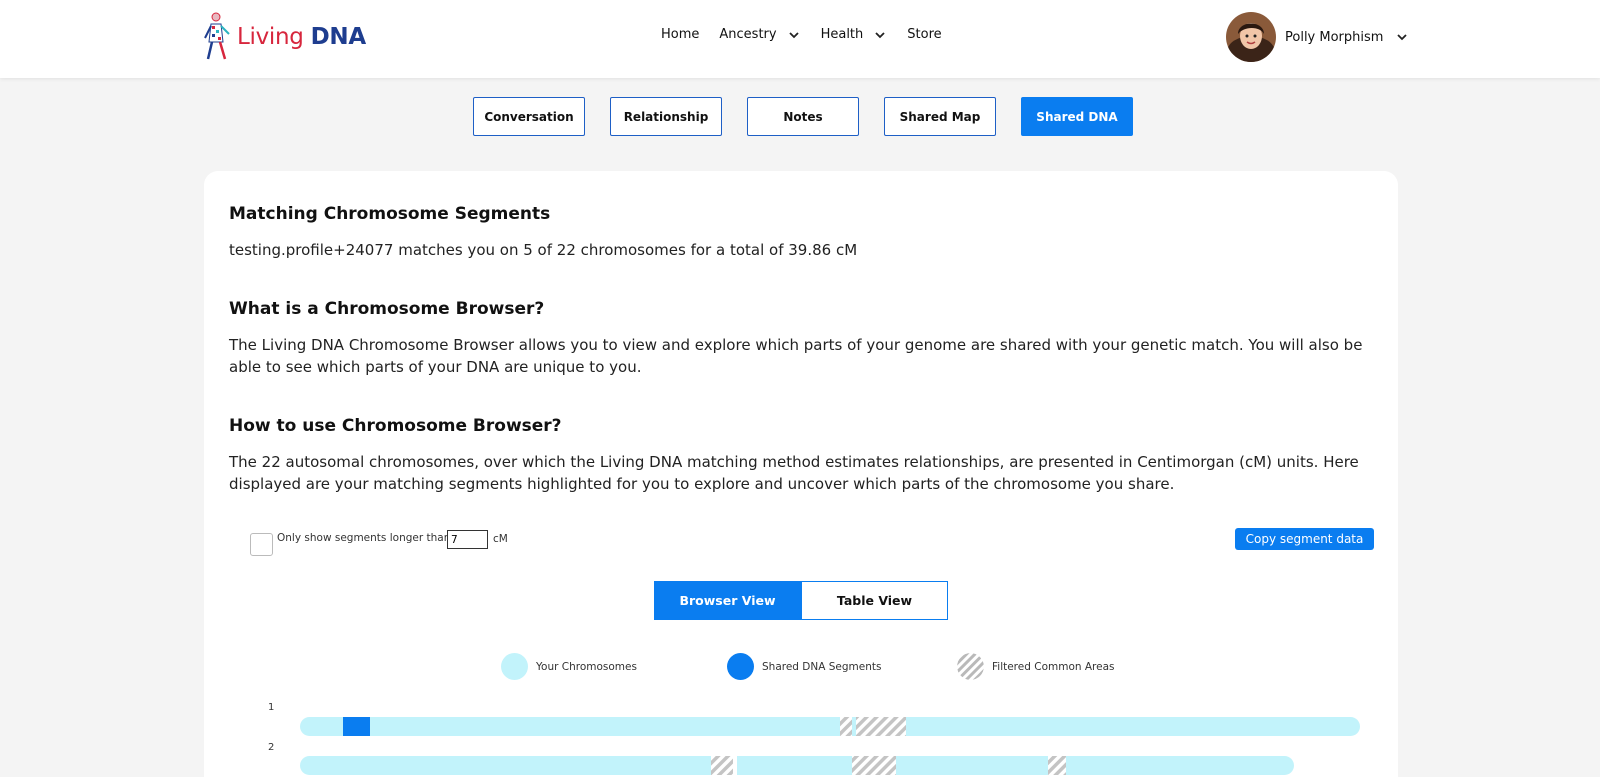  I want to click on avatar-image, so click(1251, 37).